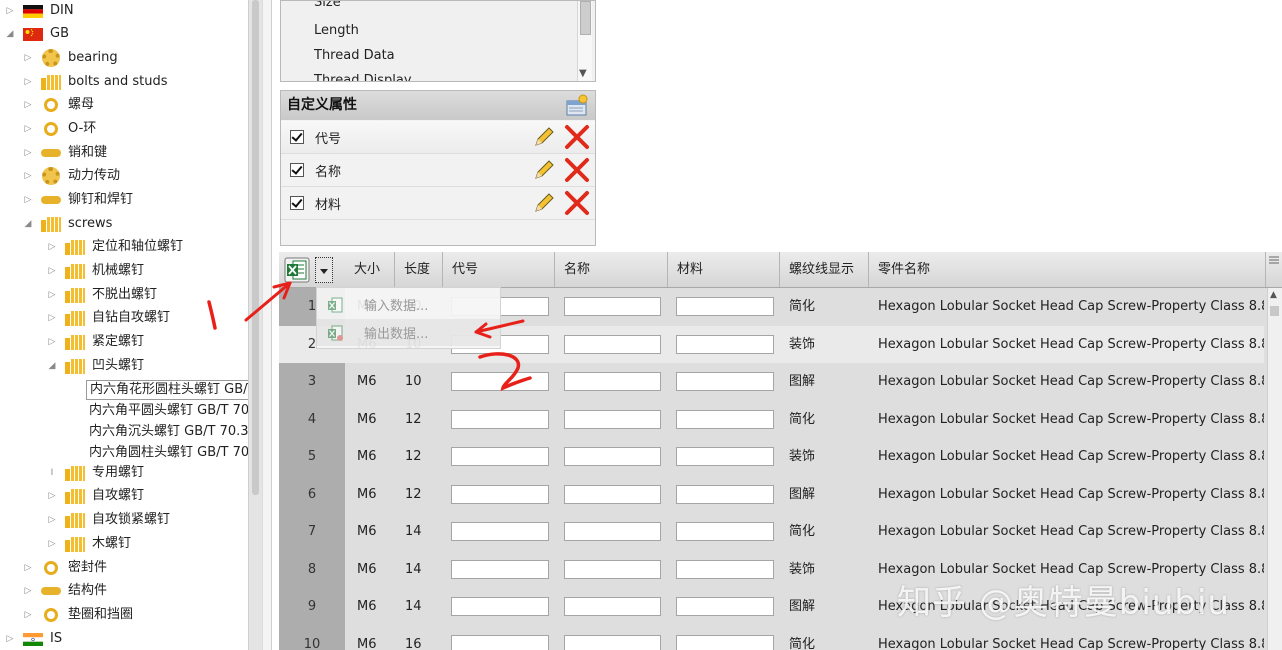  Describe the element at coordinates (327, 5) in the screenshot. I see `property-item-size: Size` at that location.